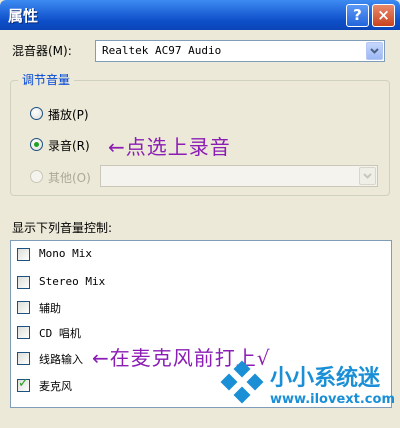 The width and height of the screenshot is (400, 428). I want to click on mixer-dropdown-button, so click(374, 51).